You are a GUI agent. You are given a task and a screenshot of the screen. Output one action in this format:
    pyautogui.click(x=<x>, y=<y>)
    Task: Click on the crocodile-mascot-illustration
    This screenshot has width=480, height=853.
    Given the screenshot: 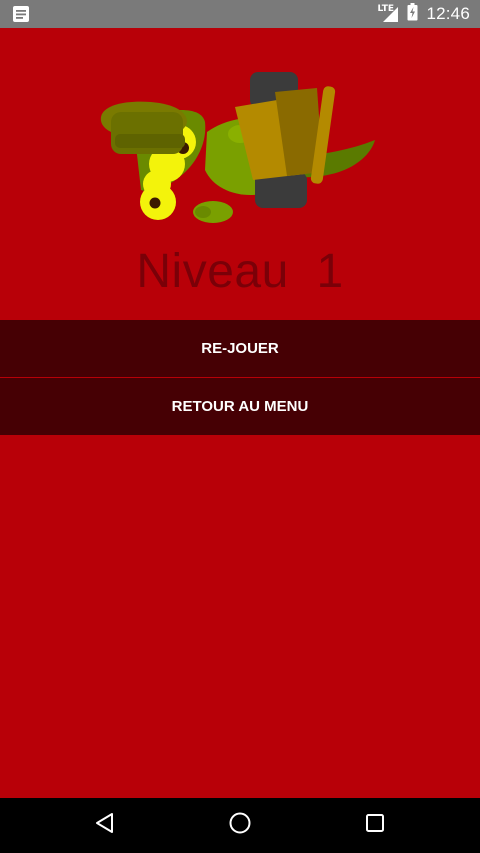 What is the action you would take?
    pyautogui.click(x=240, y=152)
    